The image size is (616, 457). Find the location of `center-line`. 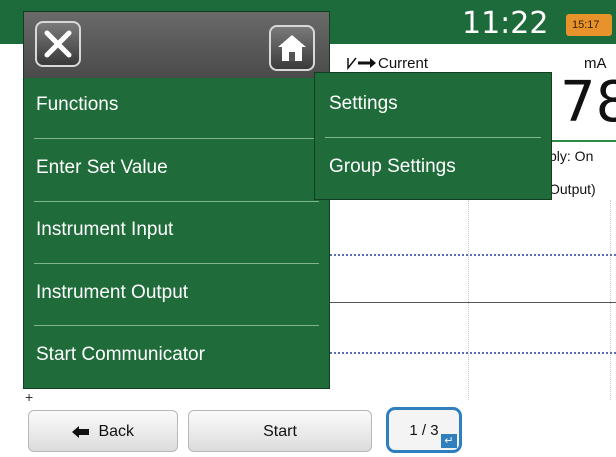

center-line is located at coordinates (473, 302).